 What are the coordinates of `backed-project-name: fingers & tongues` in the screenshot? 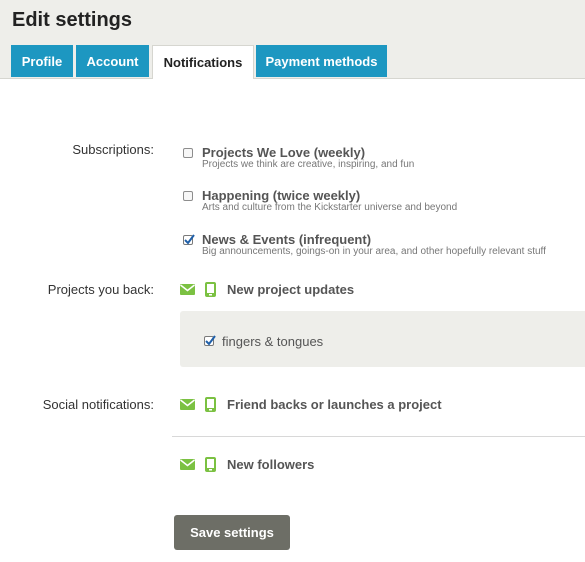 It's located at (273, 341).